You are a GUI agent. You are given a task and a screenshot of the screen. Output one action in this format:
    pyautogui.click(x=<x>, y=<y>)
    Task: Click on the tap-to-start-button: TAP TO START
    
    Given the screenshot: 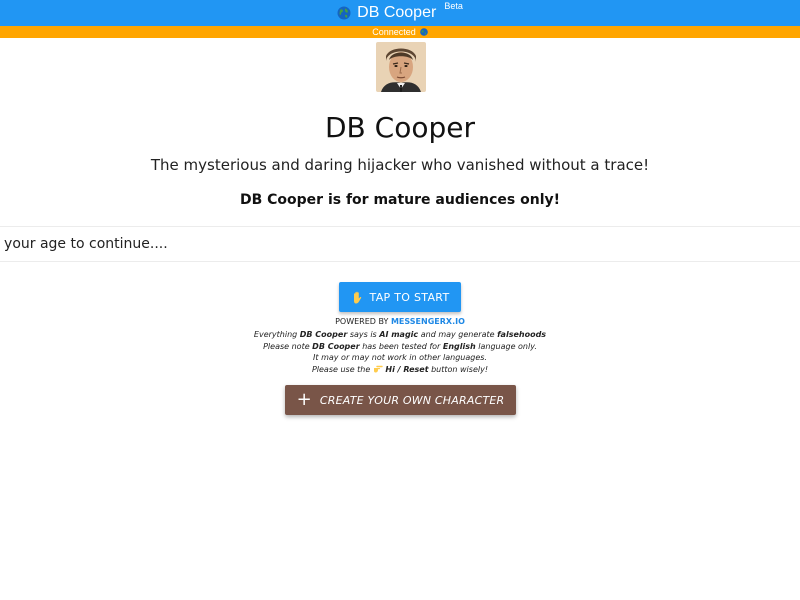 What is the action you would take?
    pyautogui.click(x=400, y=297)
    